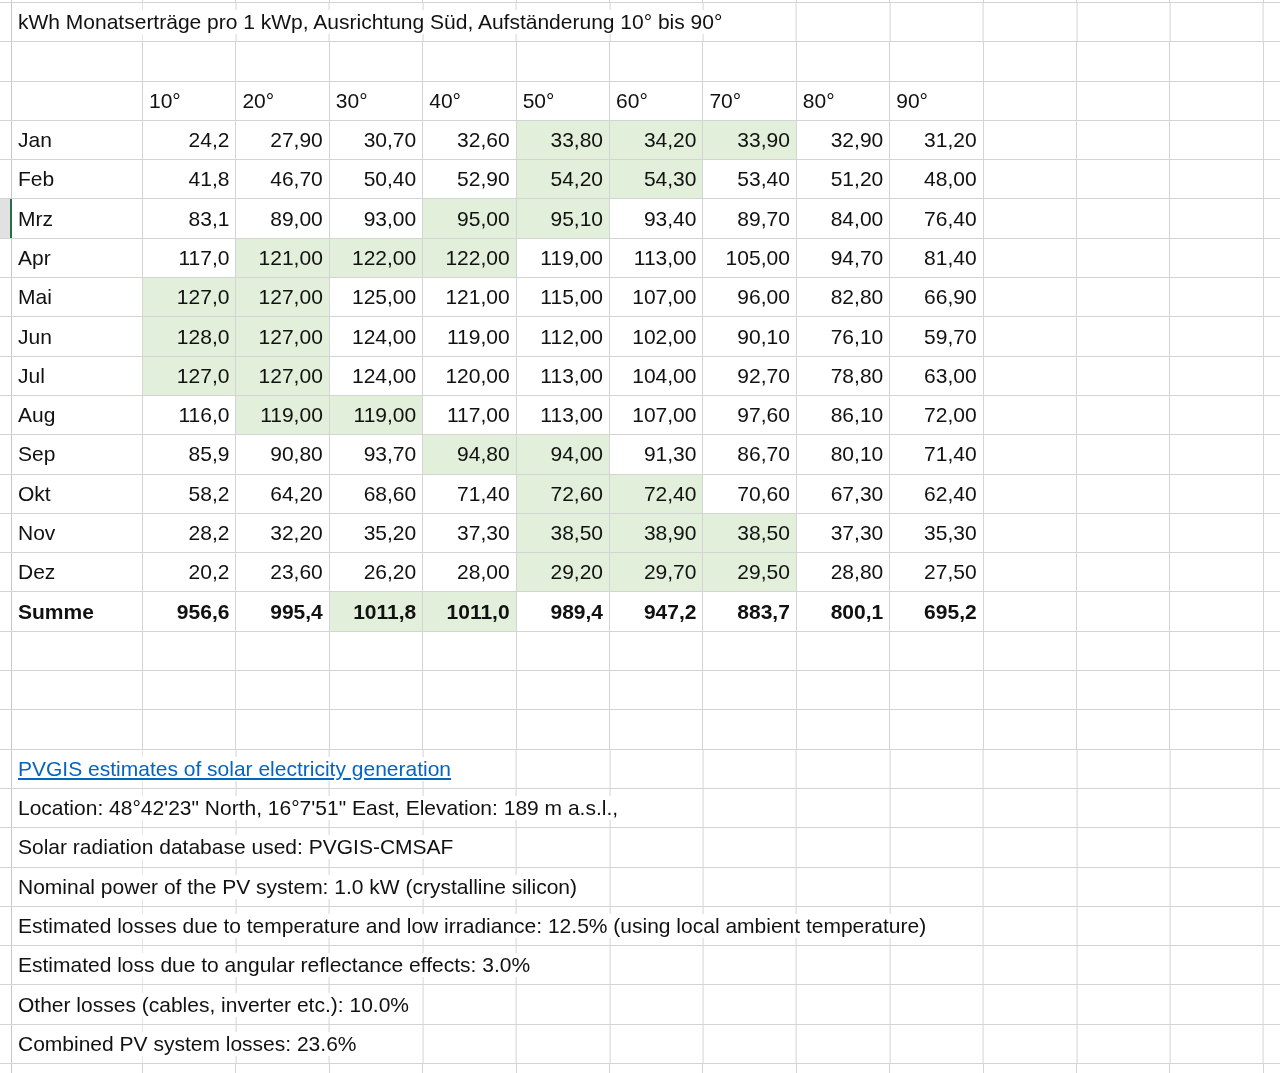  What do you see at coordinates (937, 533) in the screenshot?
I see `table-cell: 35,30` at bounding box center [937, 533].